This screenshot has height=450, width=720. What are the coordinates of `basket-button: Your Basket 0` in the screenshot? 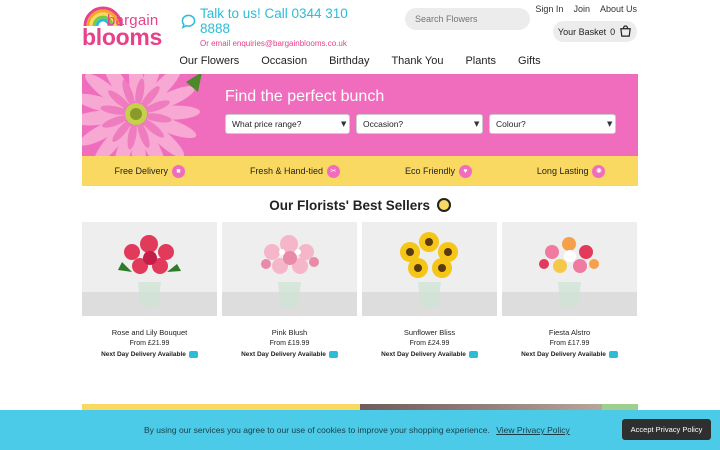 It's located at (595, 31).